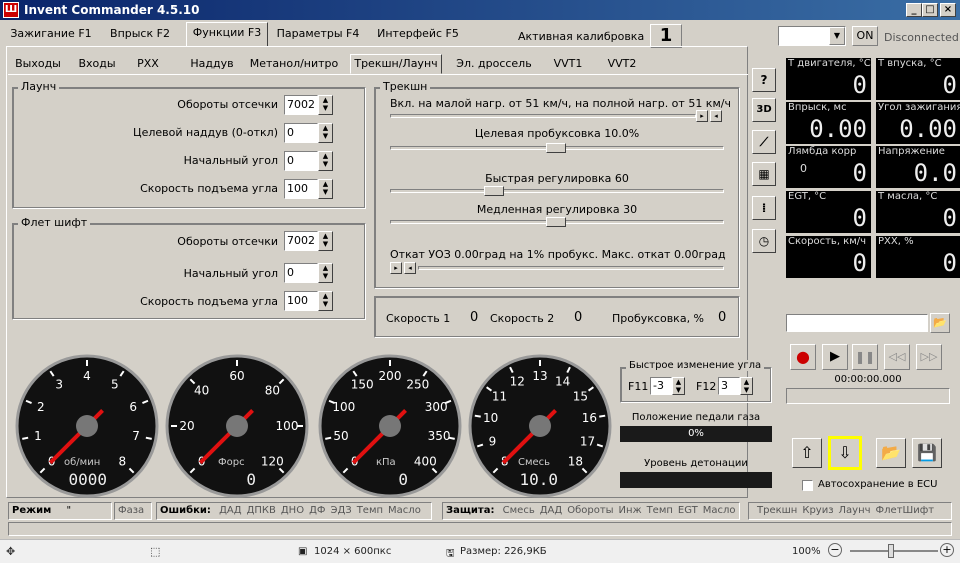  What do you see at coordinates (812, 36) in the screenshot?
I see `port-select: ▼` at bounding box center [812, 36].